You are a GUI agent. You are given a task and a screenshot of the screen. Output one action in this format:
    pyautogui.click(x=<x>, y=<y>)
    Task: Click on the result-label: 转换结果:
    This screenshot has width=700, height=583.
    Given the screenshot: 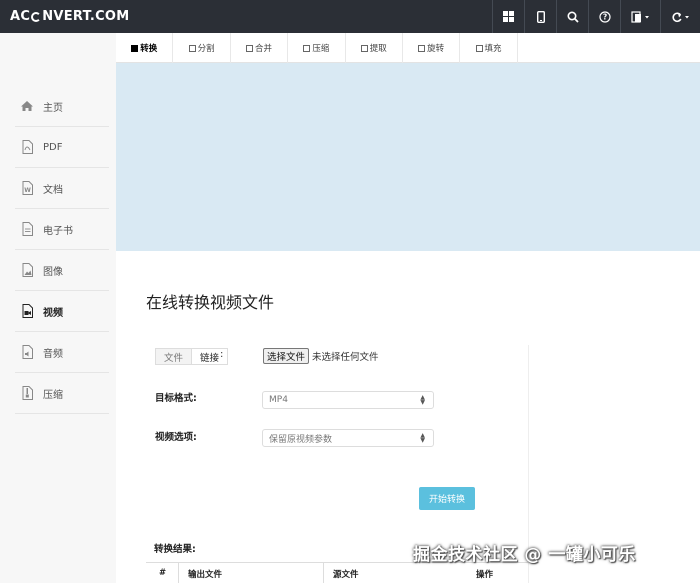 What is the action you would take?
    pyautogui.click(x=175, y=549)
    